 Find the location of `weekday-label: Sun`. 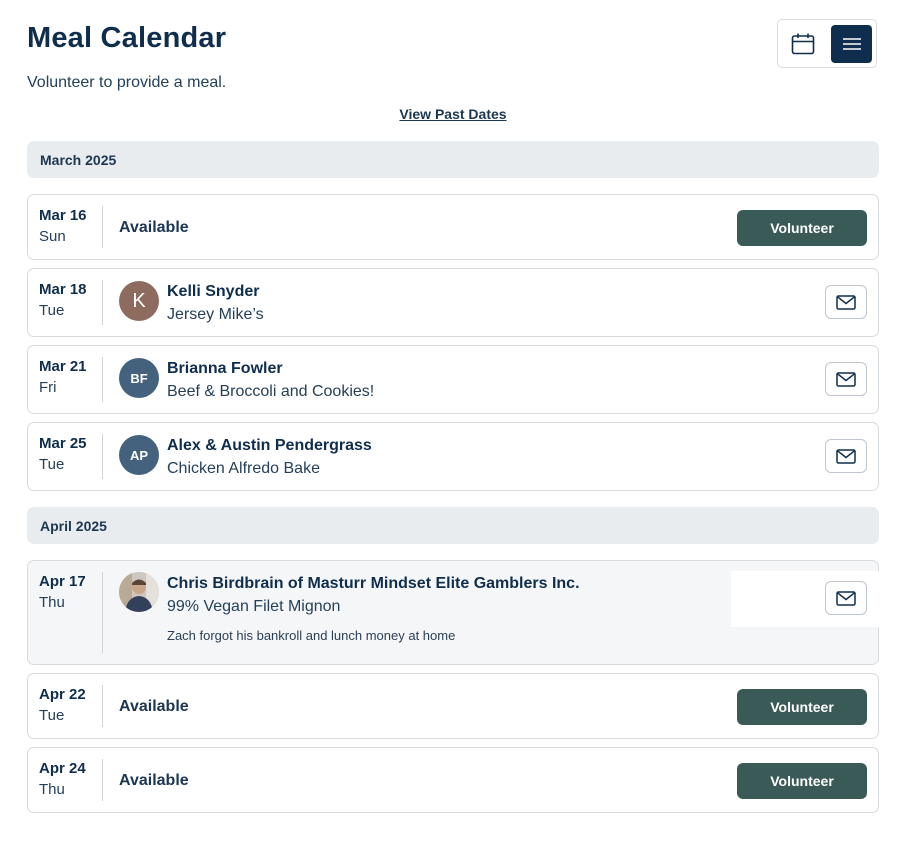

weekday-label: Sun is located at coordinates (52, 236).